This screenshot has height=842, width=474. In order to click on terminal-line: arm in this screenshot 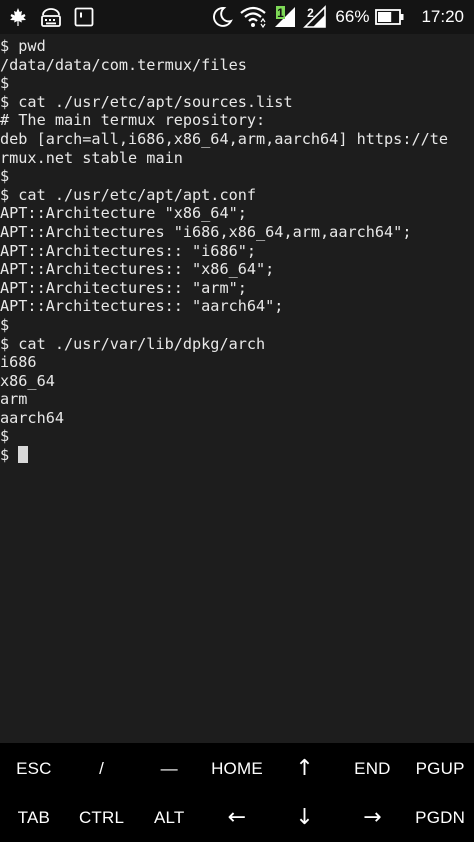, I will do `click(14, 399)`.